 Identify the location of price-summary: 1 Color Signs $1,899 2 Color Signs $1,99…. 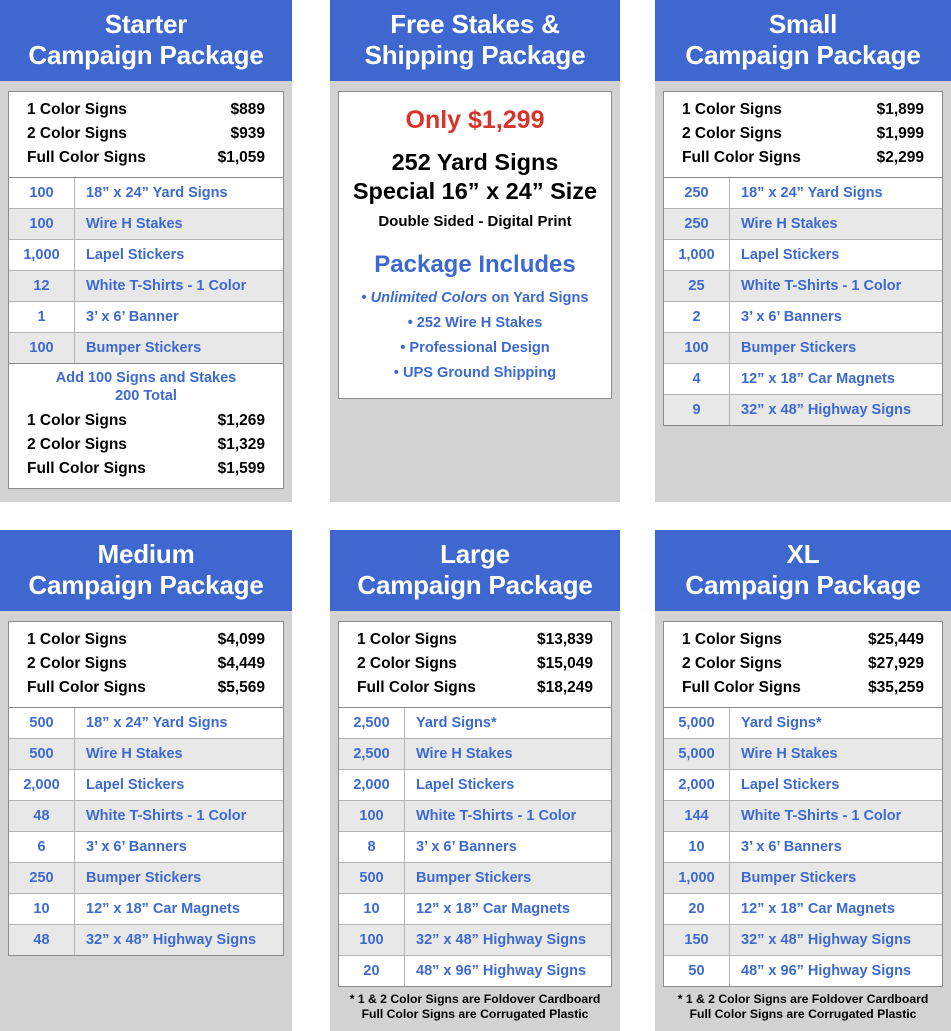
(803, 135).